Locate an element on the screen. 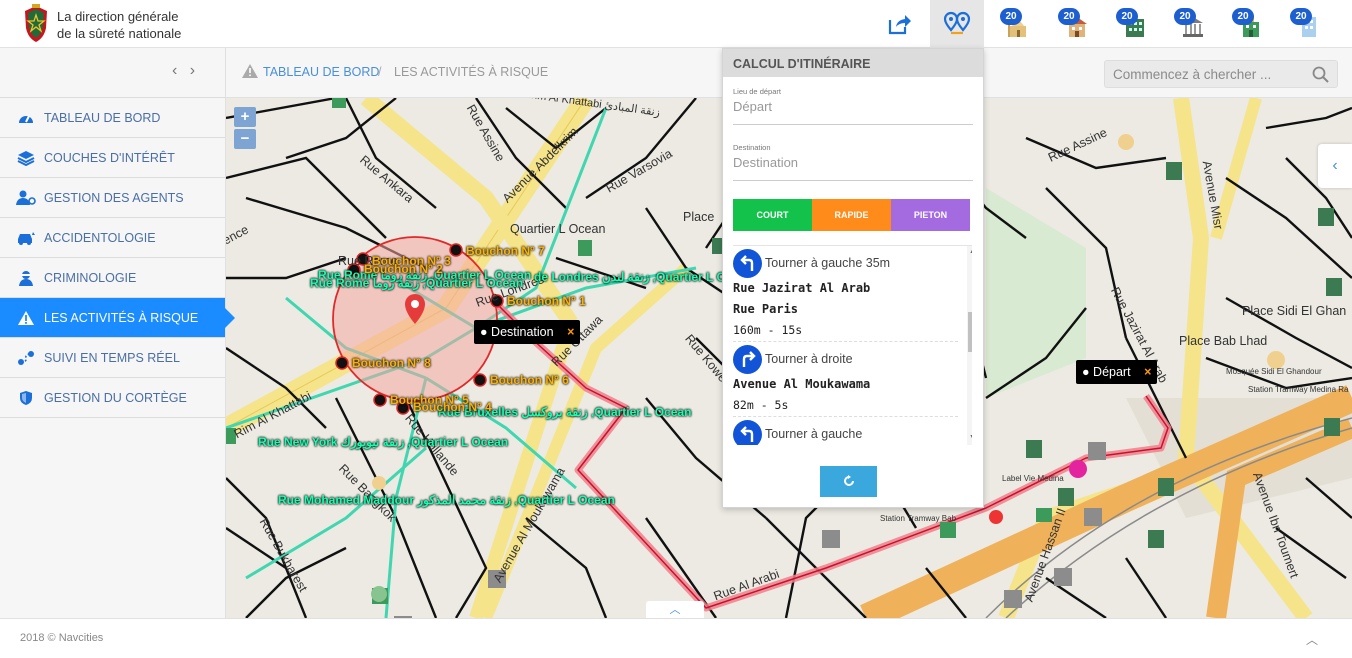  step-street: Rue Jazirat Al Arab is located at coordinates (802, 288).